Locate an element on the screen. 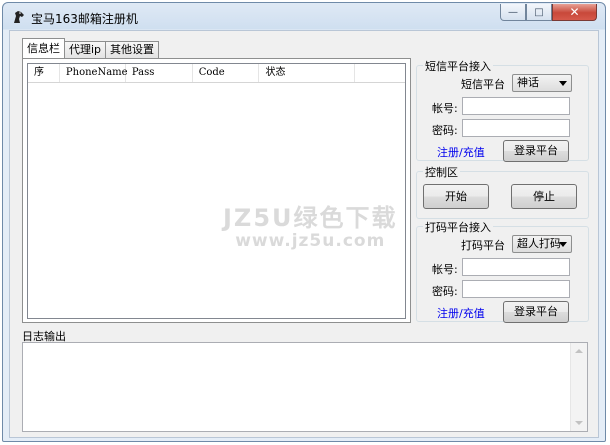  window-controls: — □ ✕ is located at coordinates (548, 13).